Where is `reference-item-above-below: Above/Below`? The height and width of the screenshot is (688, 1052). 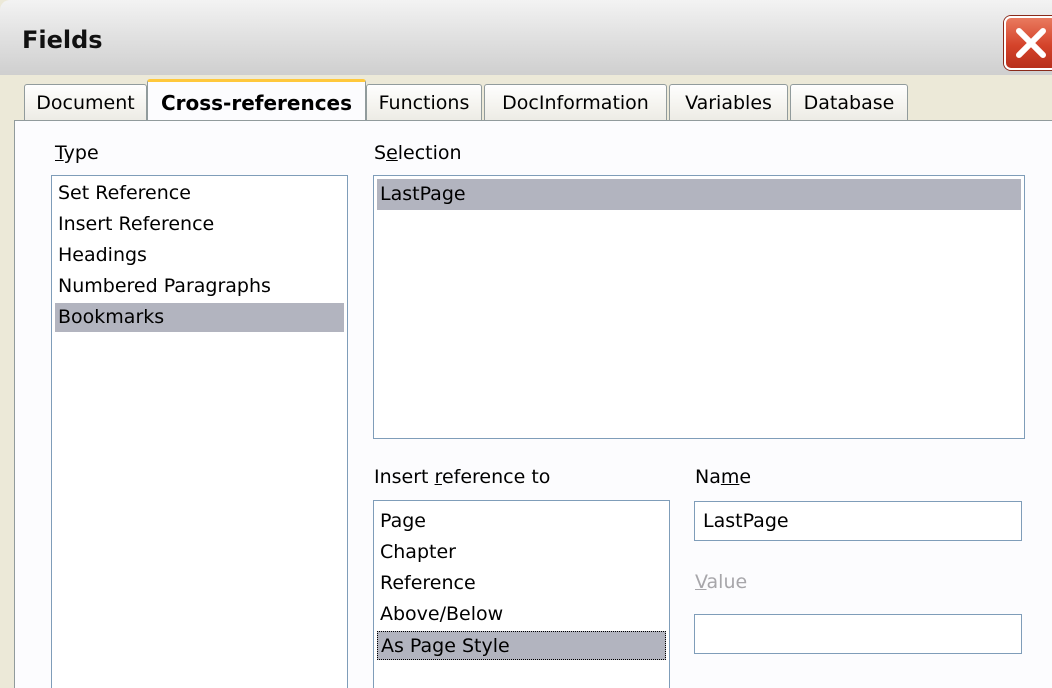
reference-item-above-below: Above/Below is located at coordinates (521, 614).